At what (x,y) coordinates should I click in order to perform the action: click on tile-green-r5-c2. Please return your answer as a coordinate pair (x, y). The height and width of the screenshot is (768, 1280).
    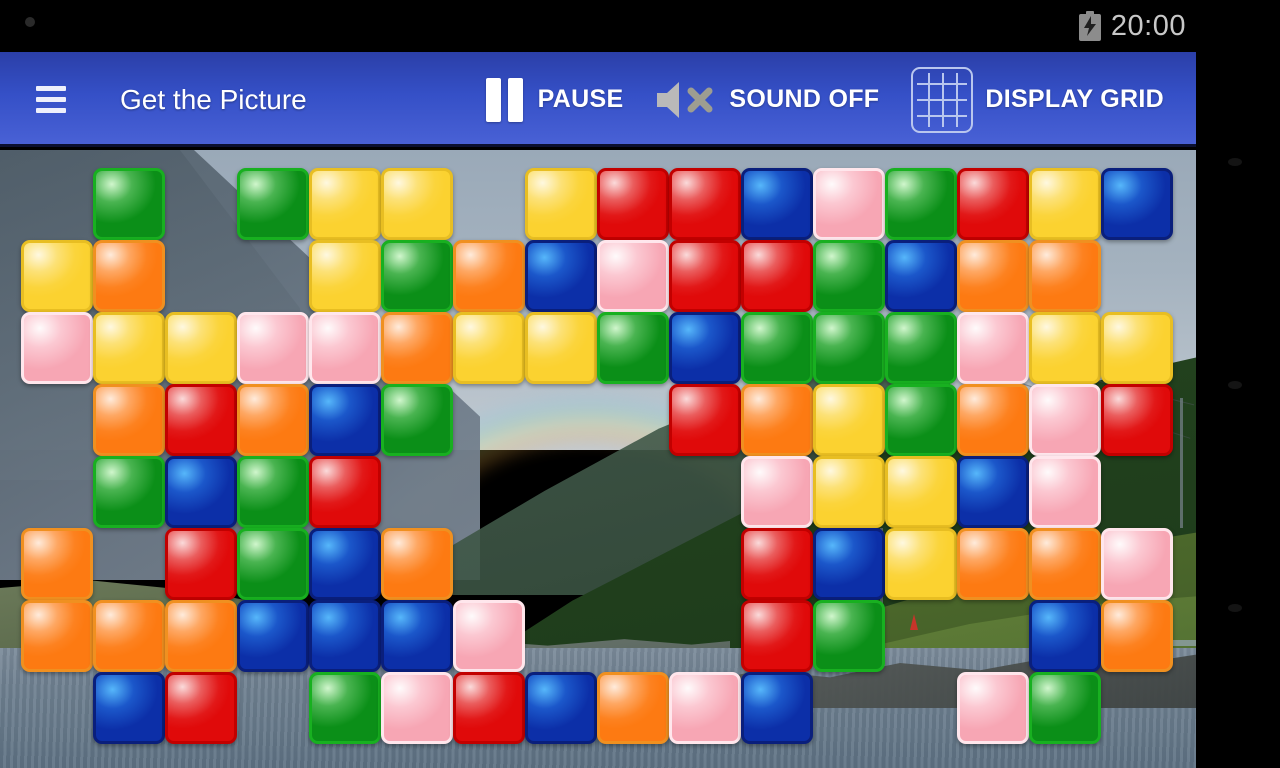
    Looking at the image, I should click on (129, 492).